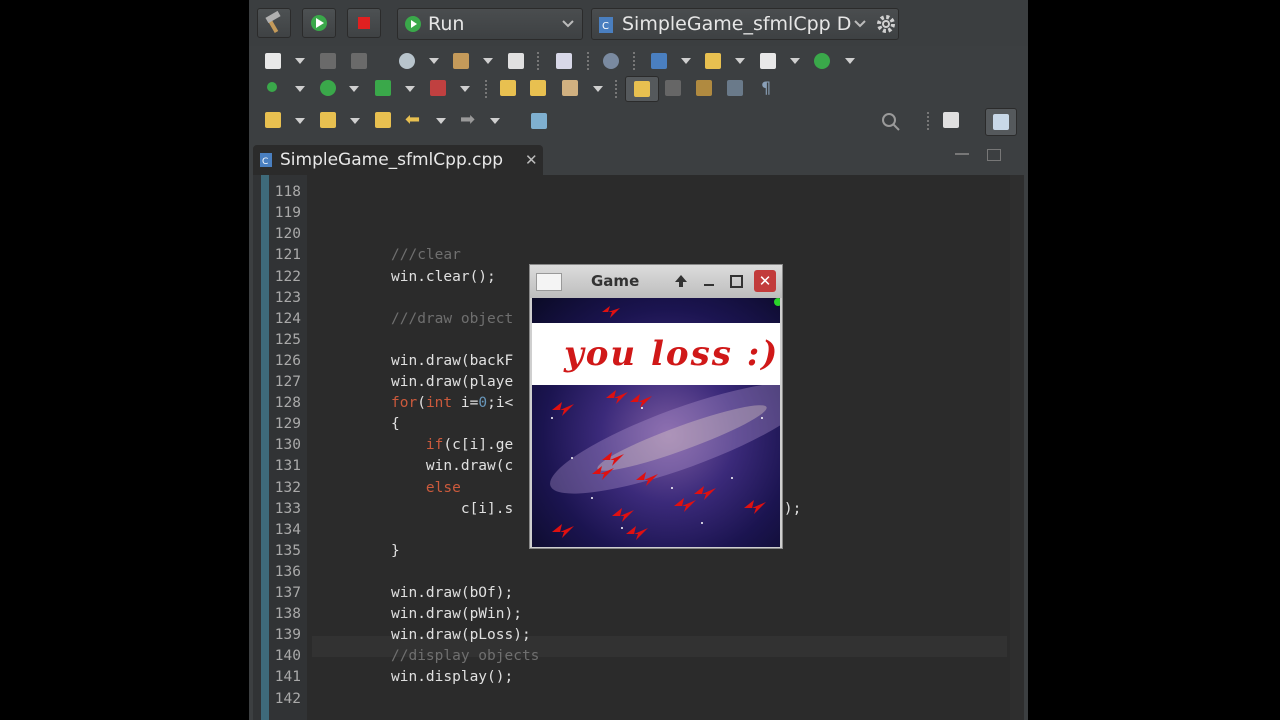 The height and width of the screenshot is (720, 1280). Describe the element at coordinates (686, 61) in the screenshot. I see `new-class-dropdown-icon` at that location.